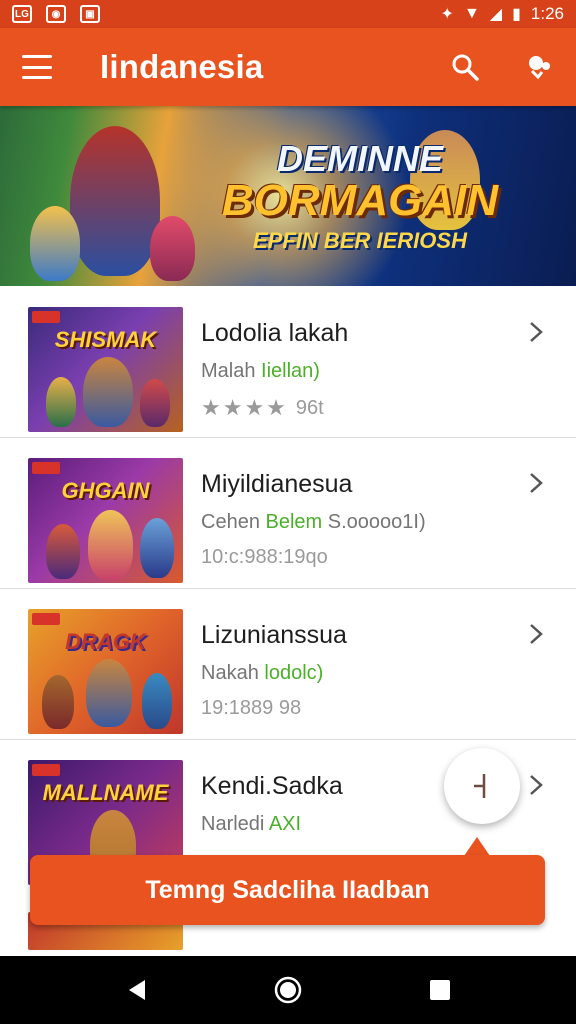  What do you see at coordinates (105, 339) in the screenshot?
I see `thumbnail-title: SHISMAK` at bounding box center [105, 339].